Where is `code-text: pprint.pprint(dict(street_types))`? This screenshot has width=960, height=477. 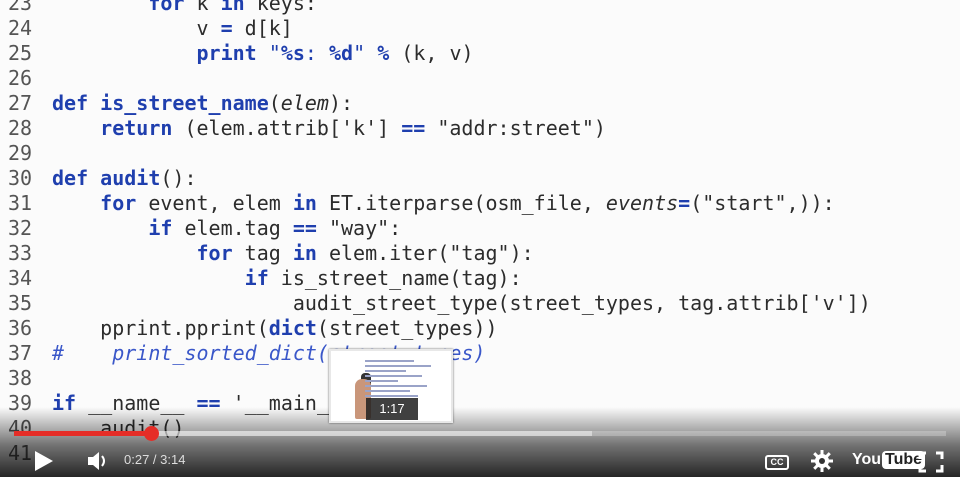
code-text: pprint.pprint(dict(street_types)) is located at coordinates (275, 328).